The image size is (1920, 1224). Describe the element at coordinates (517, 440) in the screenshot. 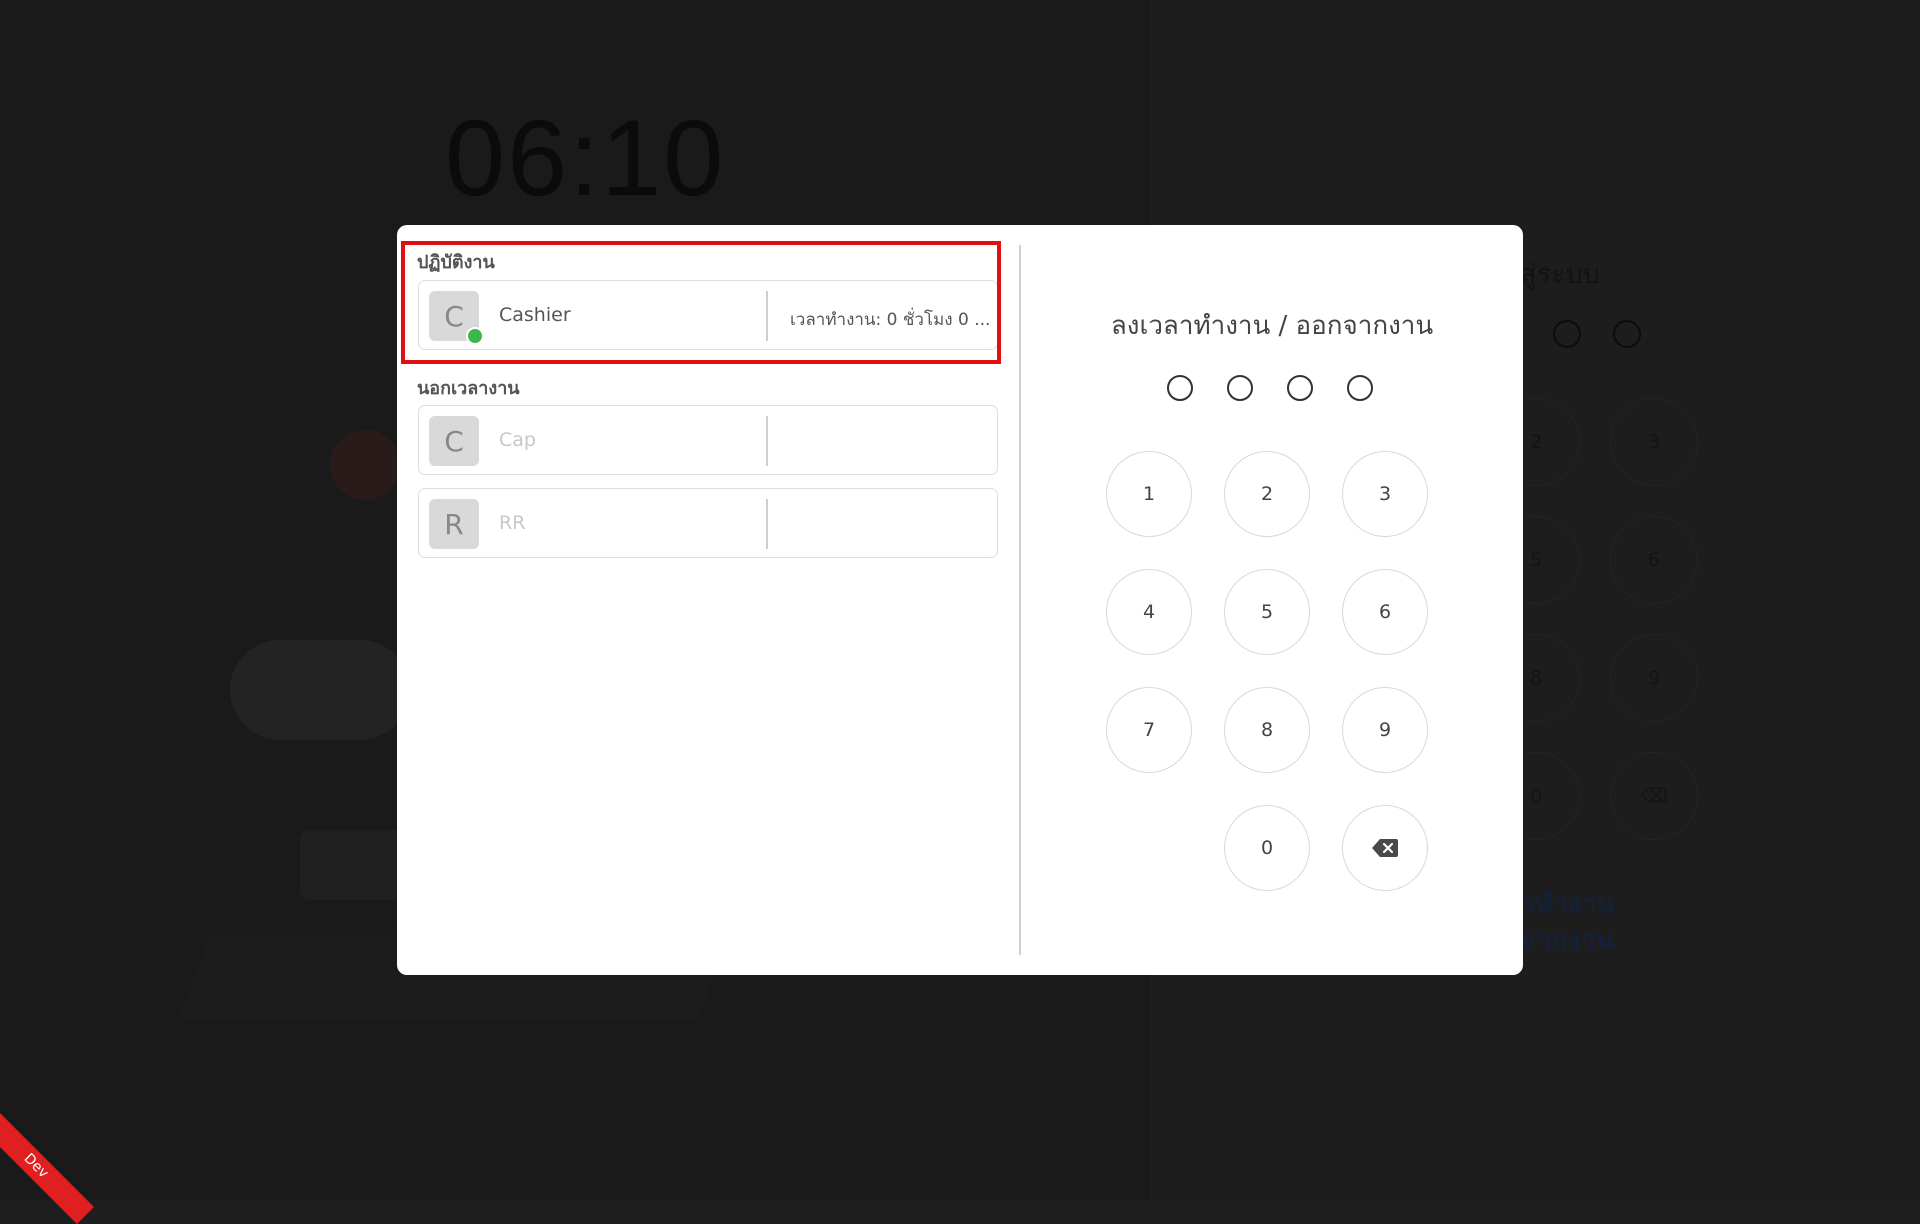

I see `staff-name: Cap` at that location.